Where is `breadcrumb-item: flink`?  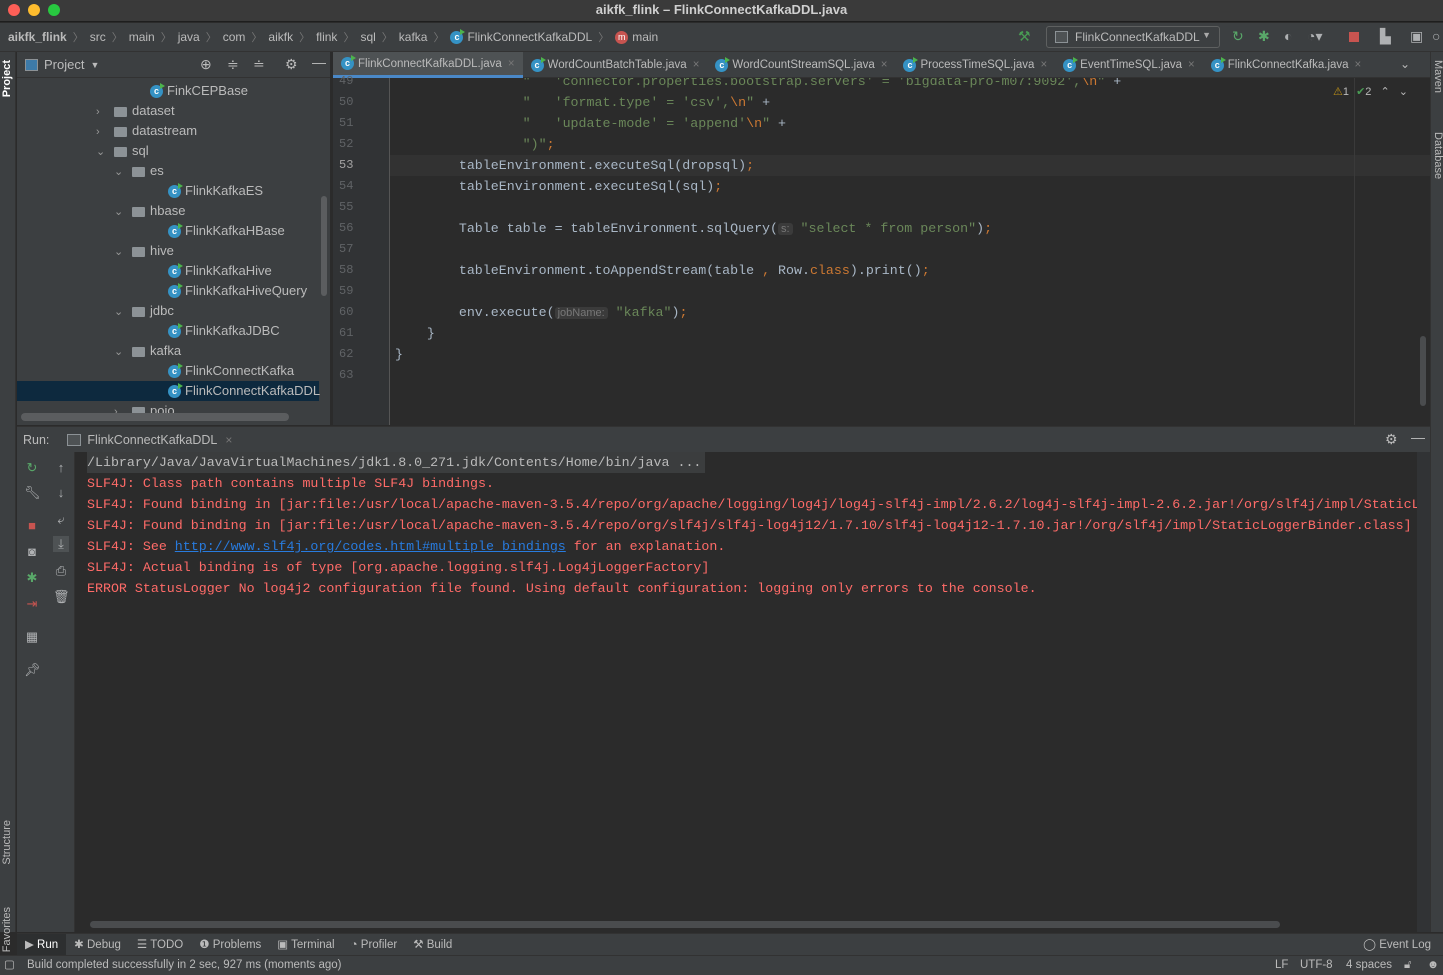 breadcrumb-item: flink is located at coordinates (326, 37).